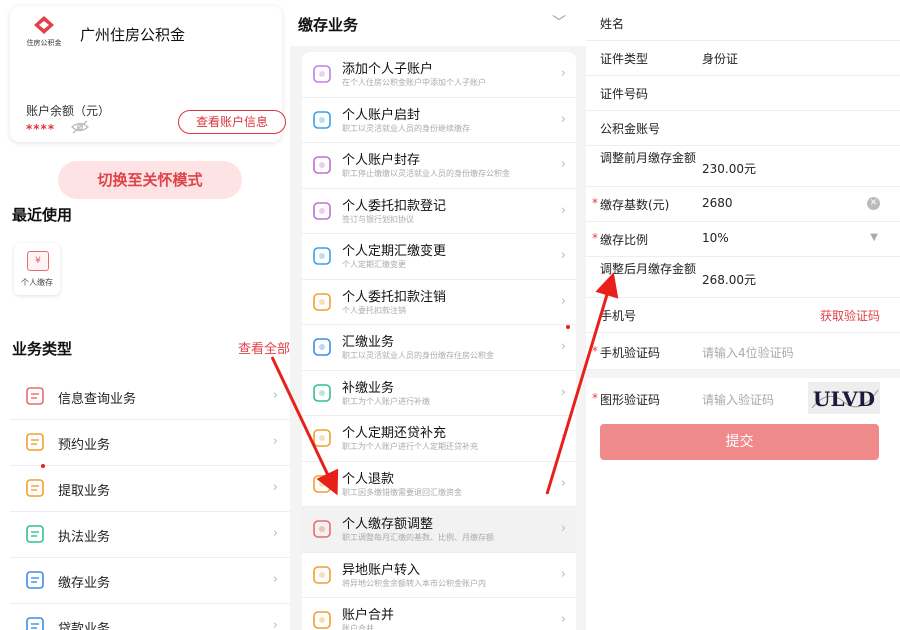 This screenshot has width=900, height=630. Describe the element at coordinates (388, 524) in the screenshot. I see `service-title: 个人缴存额调整` at that location.